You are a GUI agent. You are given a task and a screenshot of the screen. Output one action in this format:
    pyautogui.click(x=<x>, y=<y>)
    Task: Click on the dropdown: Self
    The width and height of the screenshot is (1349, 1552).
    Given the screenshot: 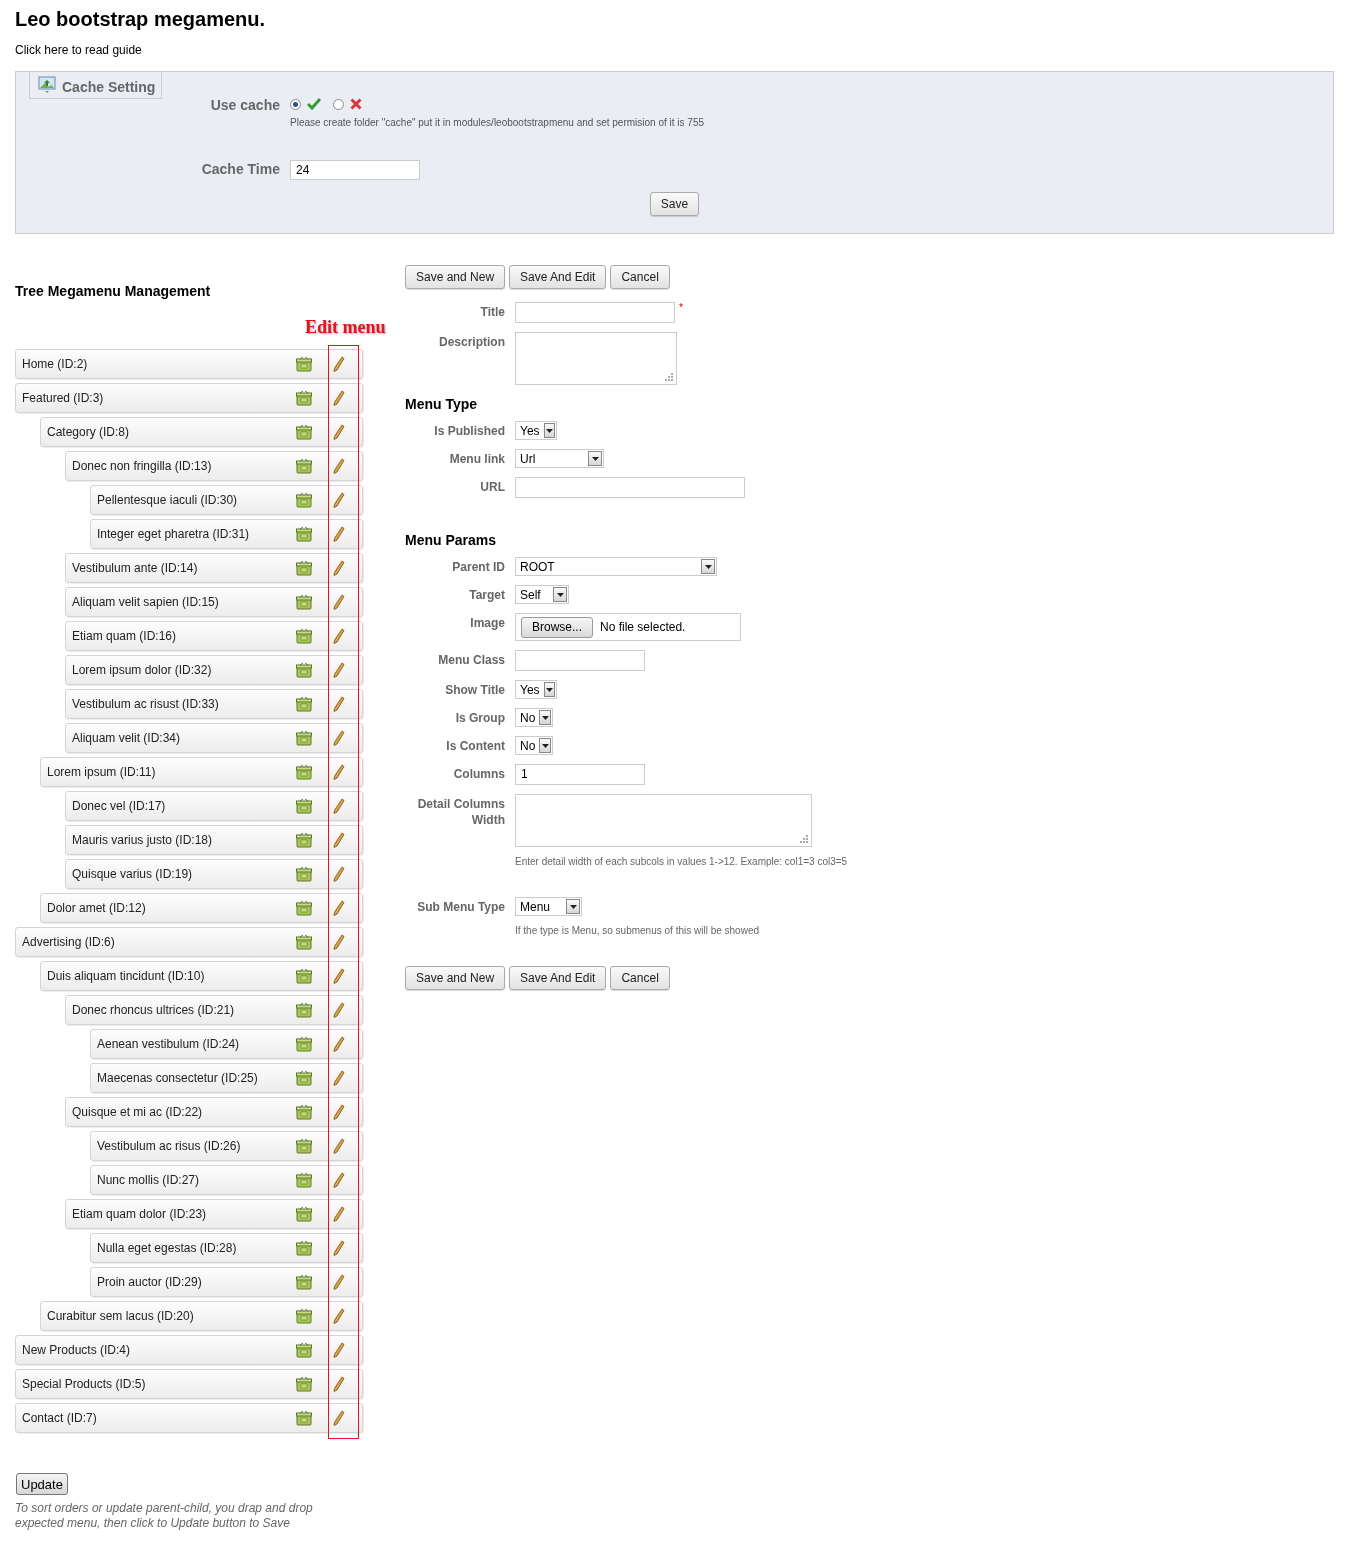 What is the action you would take?
    pyautogui.click(x=542, y=594)
    